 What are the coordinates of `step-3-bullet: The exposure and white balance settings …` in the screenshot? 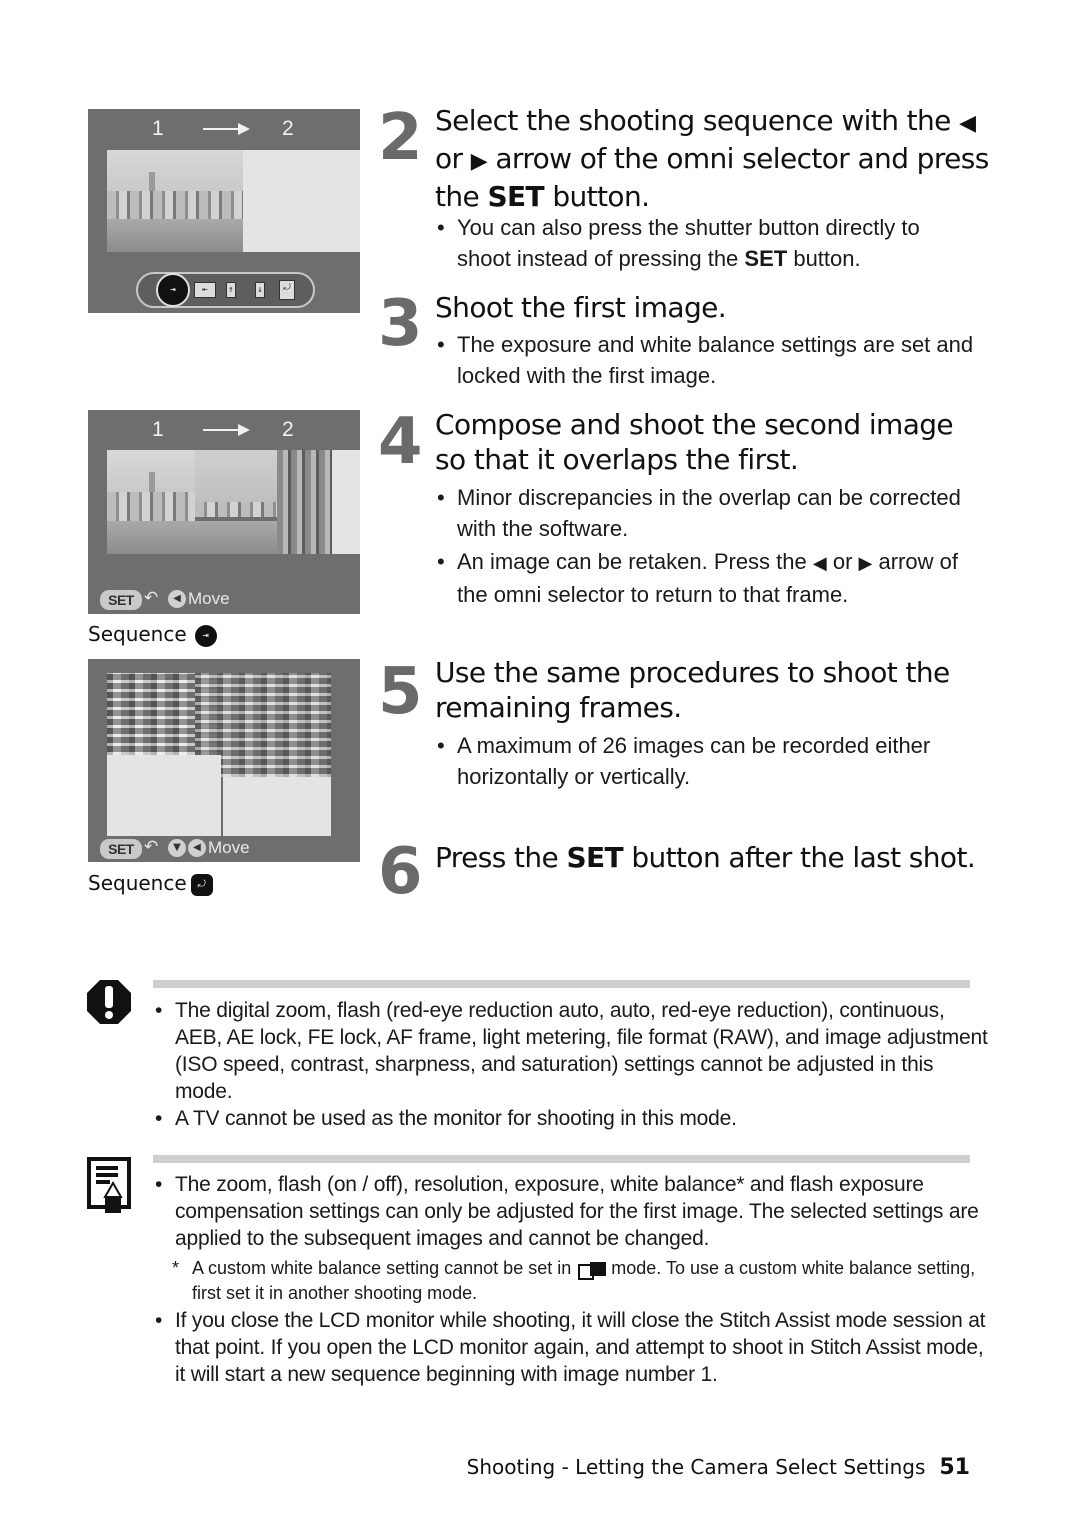 It's located at (707, 360).